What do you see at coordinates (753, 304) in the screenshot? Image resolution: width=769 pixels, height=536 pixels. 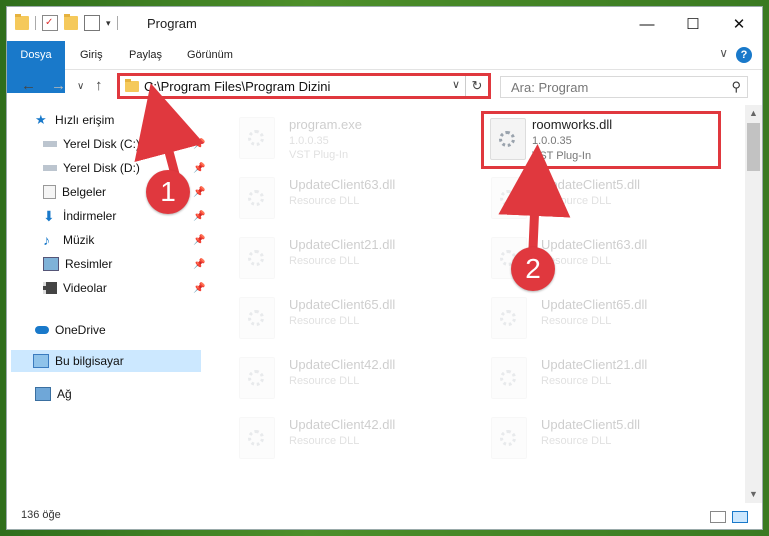 I see `vertical-scrollbar: ▲ ▼` at bounding box center [753, 304].